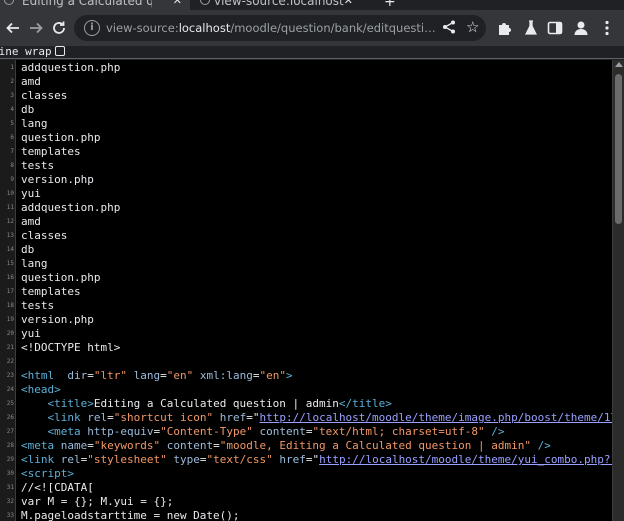 Image resolution: width=624 pixels, height=521 pixels. What do you see at coordinates (555, 28) in the screenshot?
I see `side-panel-icon` at bounding box center [555, 28].